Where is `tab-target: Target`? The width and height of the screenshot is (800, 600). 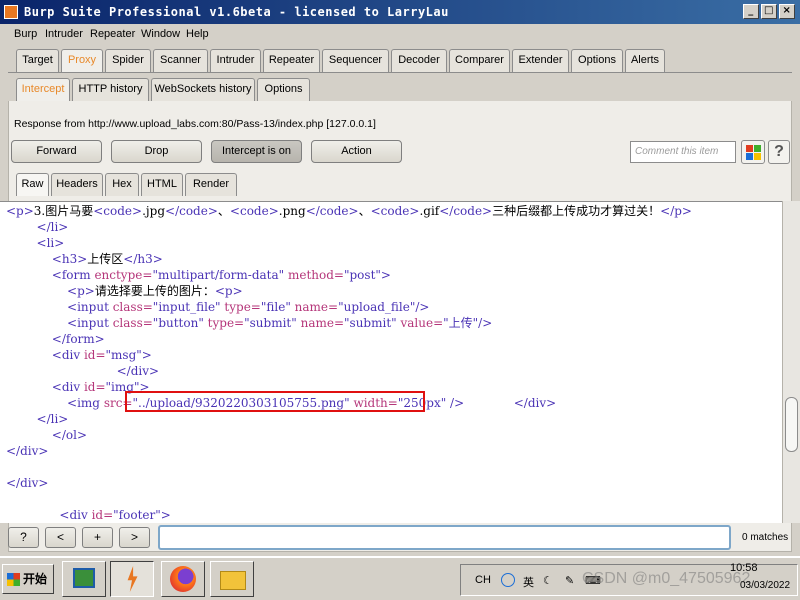
tab-target: Target is located at coordinates (37, 60).